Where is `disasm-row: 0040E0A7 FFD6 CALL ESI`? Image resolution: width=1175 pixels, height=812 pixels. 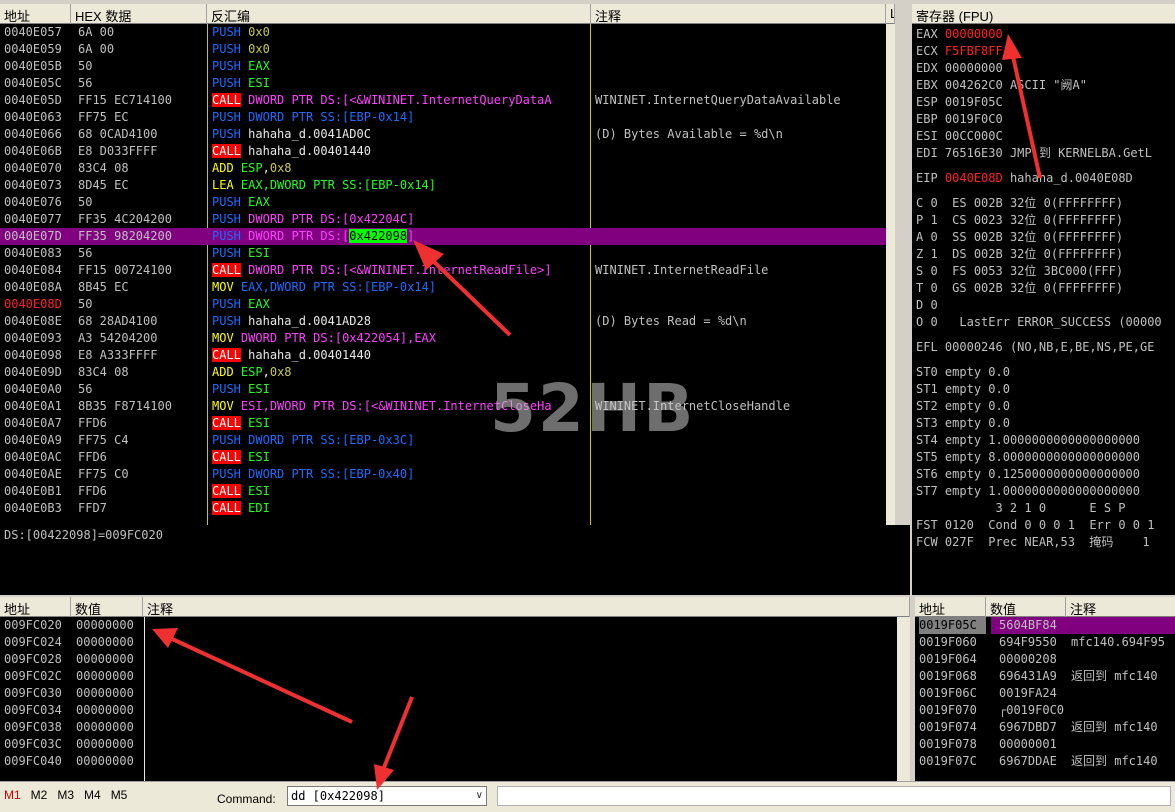 disasm-row: 0040E0A7 FFD6 CALL ESI is located at coordinates (443, 423).